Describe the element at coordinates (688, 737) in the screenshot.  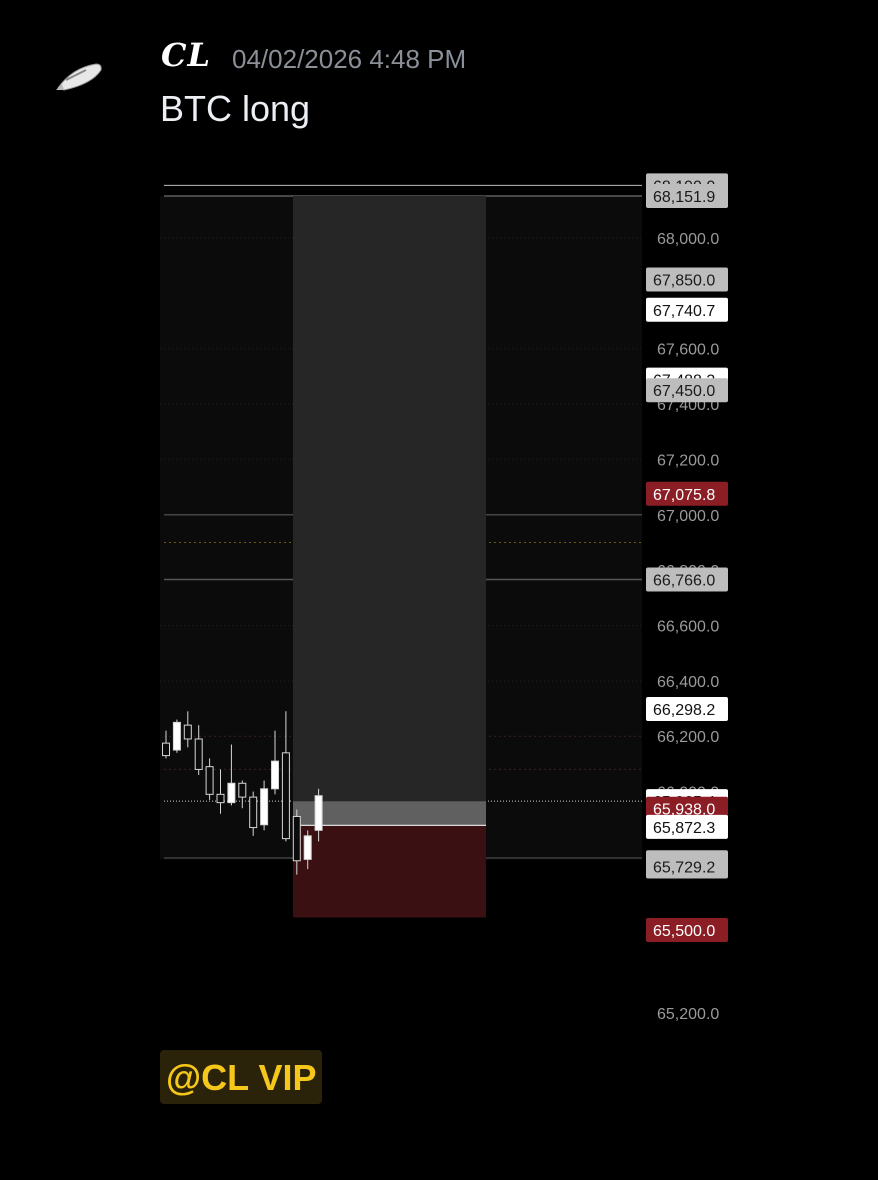
I see `axis-tick-label: 66,200.0` at that location.